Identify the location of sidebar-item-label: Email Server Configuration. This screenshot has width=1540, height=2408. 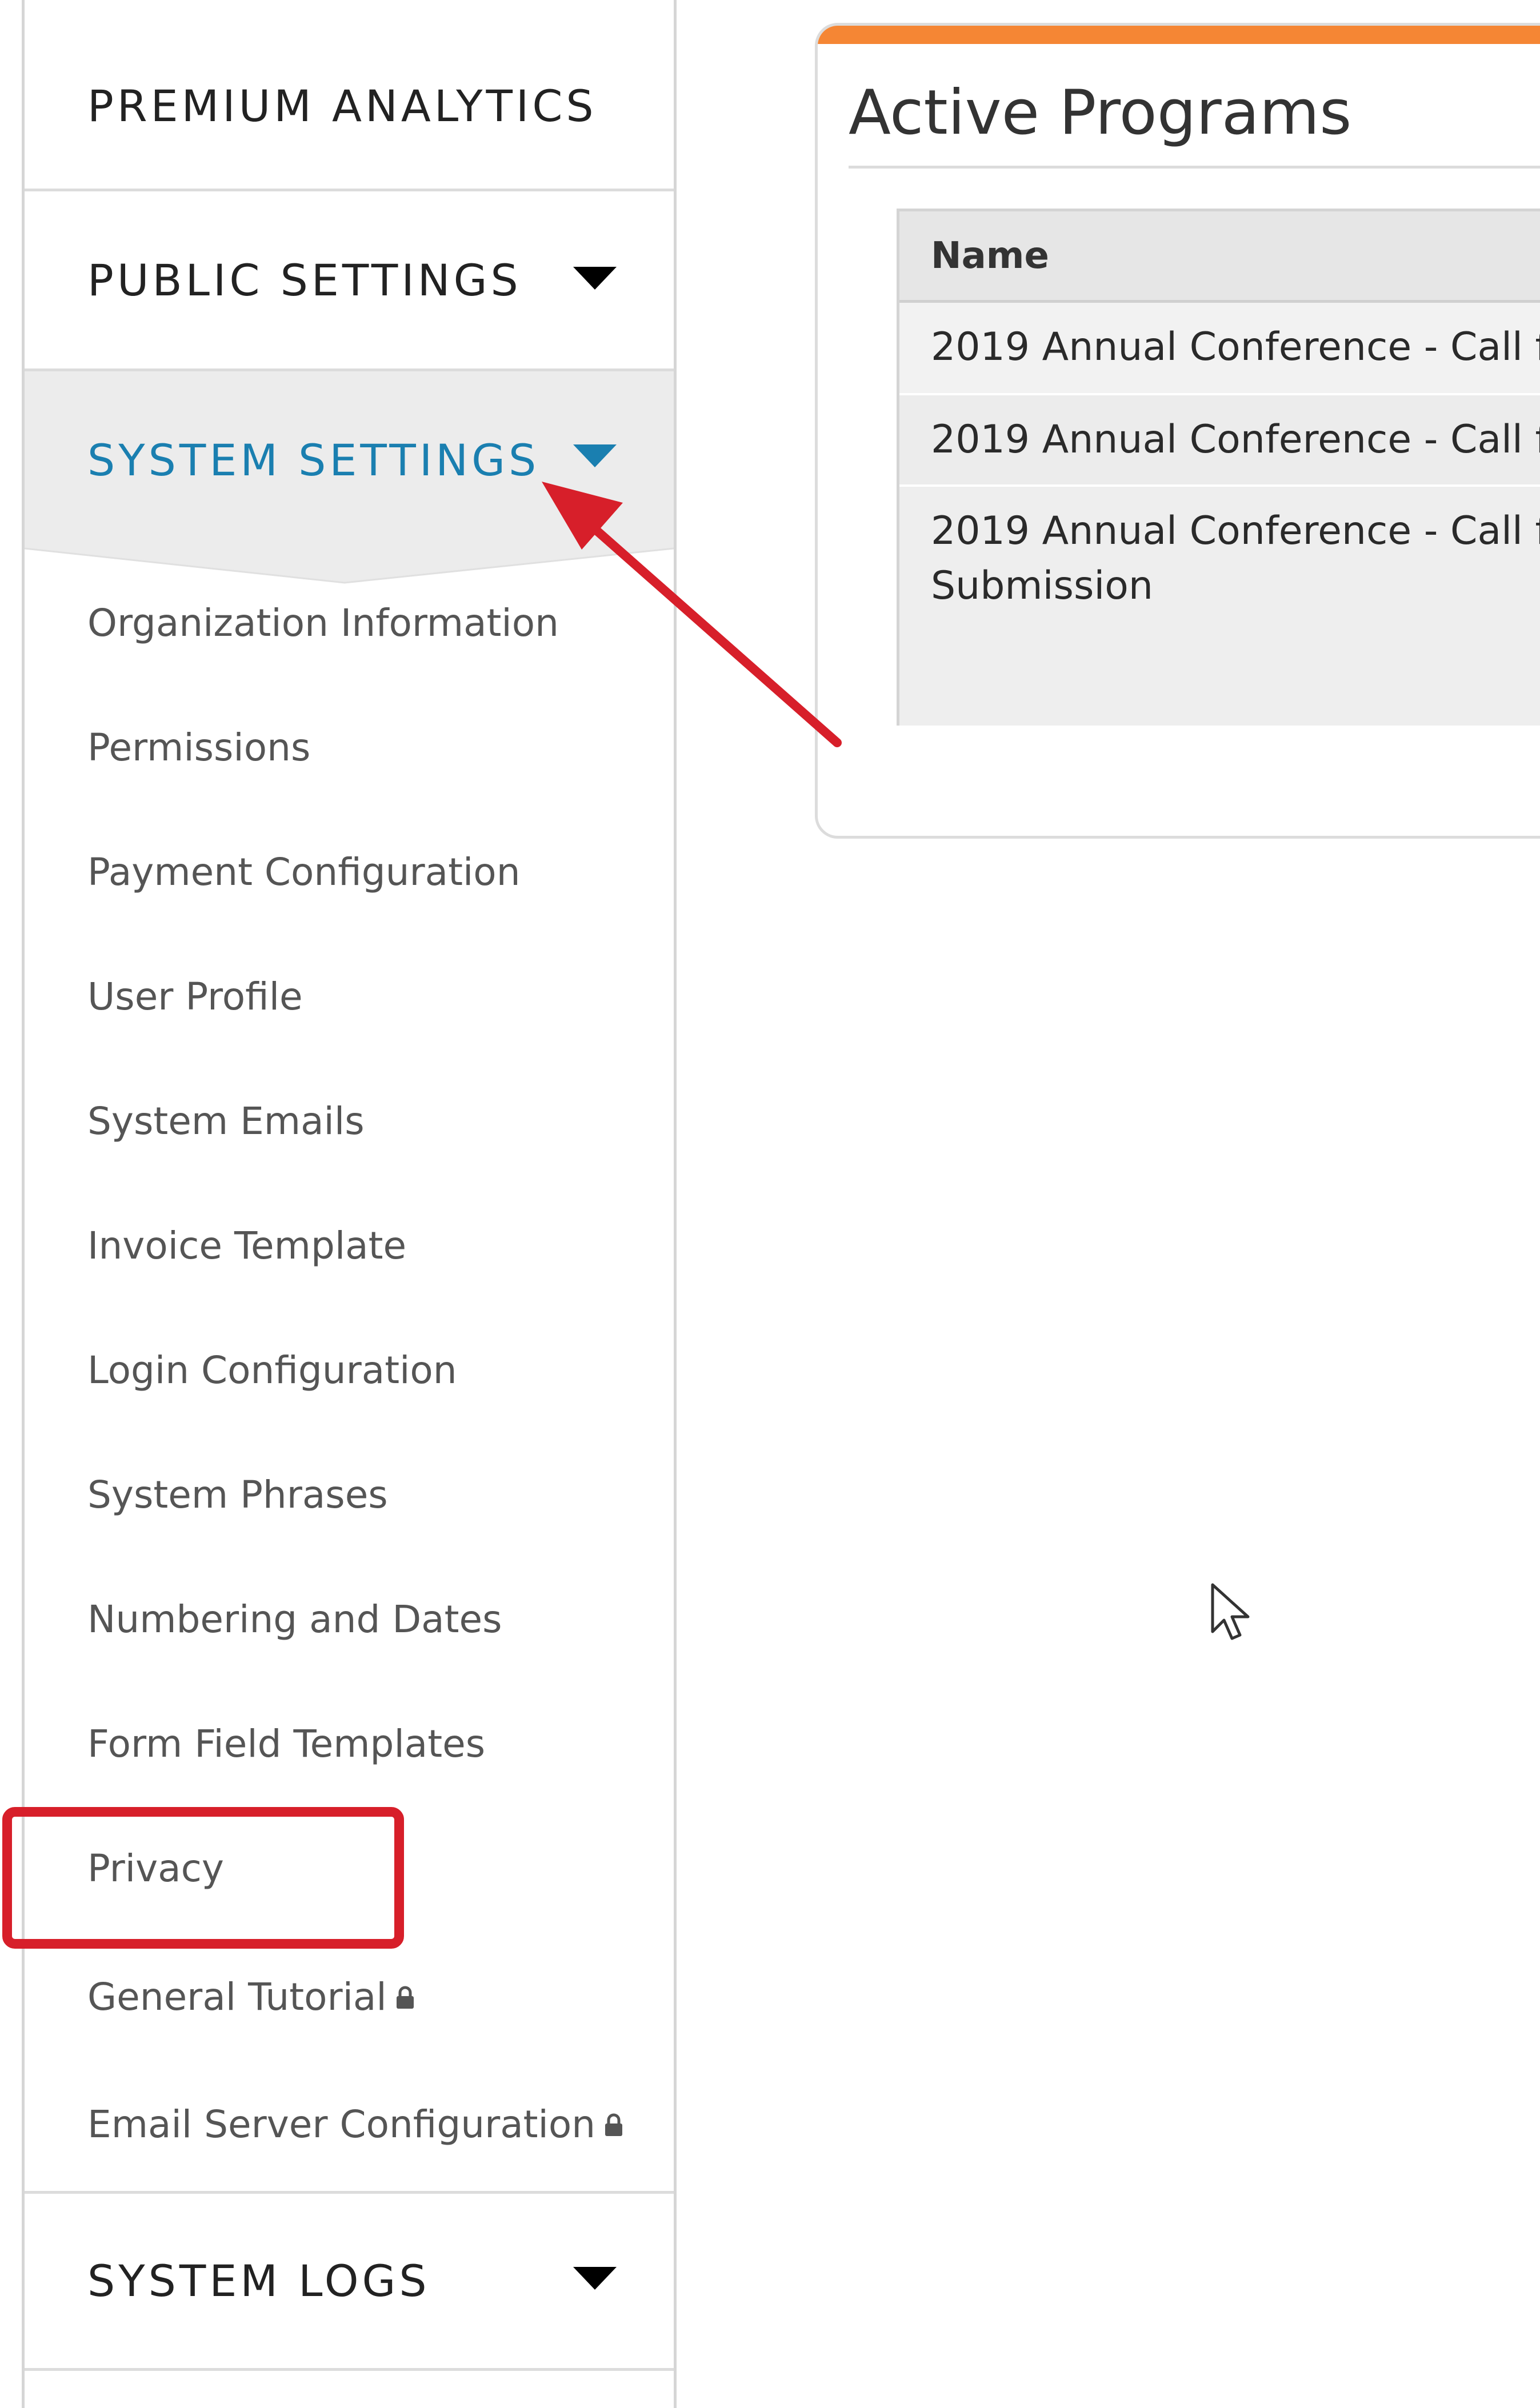
(341, 2124).